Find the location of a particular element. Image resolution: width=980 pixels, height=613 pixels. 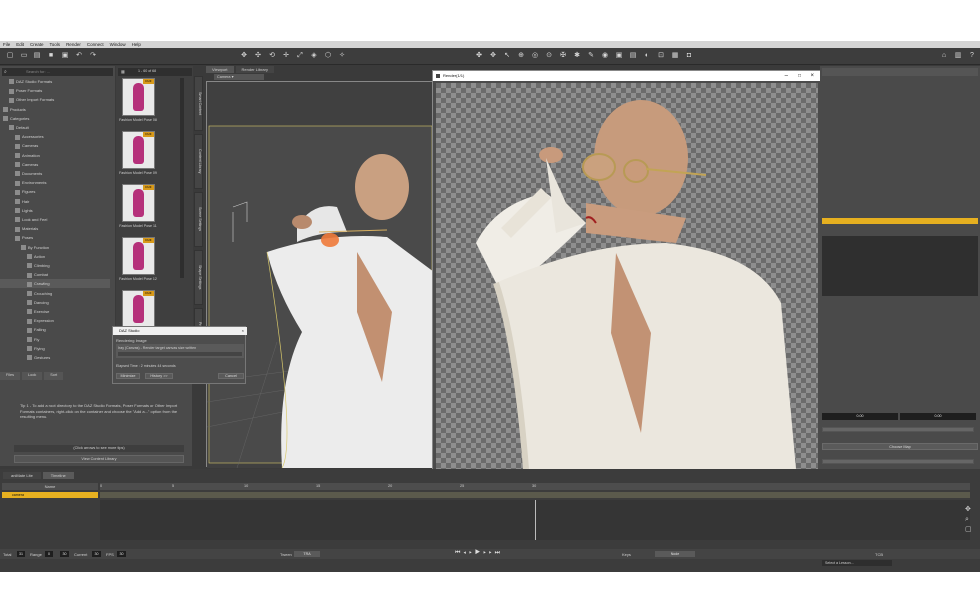

tree-item: Categories is located at coordinates (55, 118).